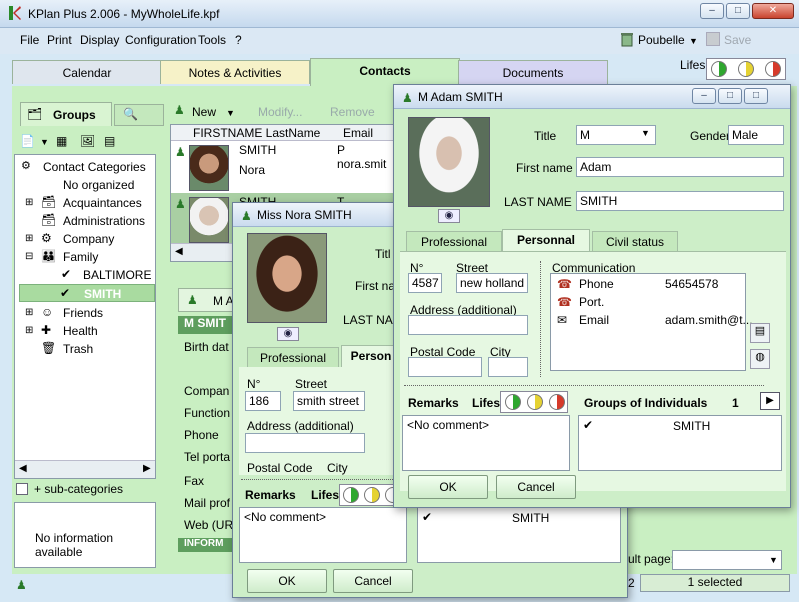 The height and width of the screenshot is (602, 799). Describe the element at coordinates (358, 133) in the screenshot. I see `col-email: Email` at that location.